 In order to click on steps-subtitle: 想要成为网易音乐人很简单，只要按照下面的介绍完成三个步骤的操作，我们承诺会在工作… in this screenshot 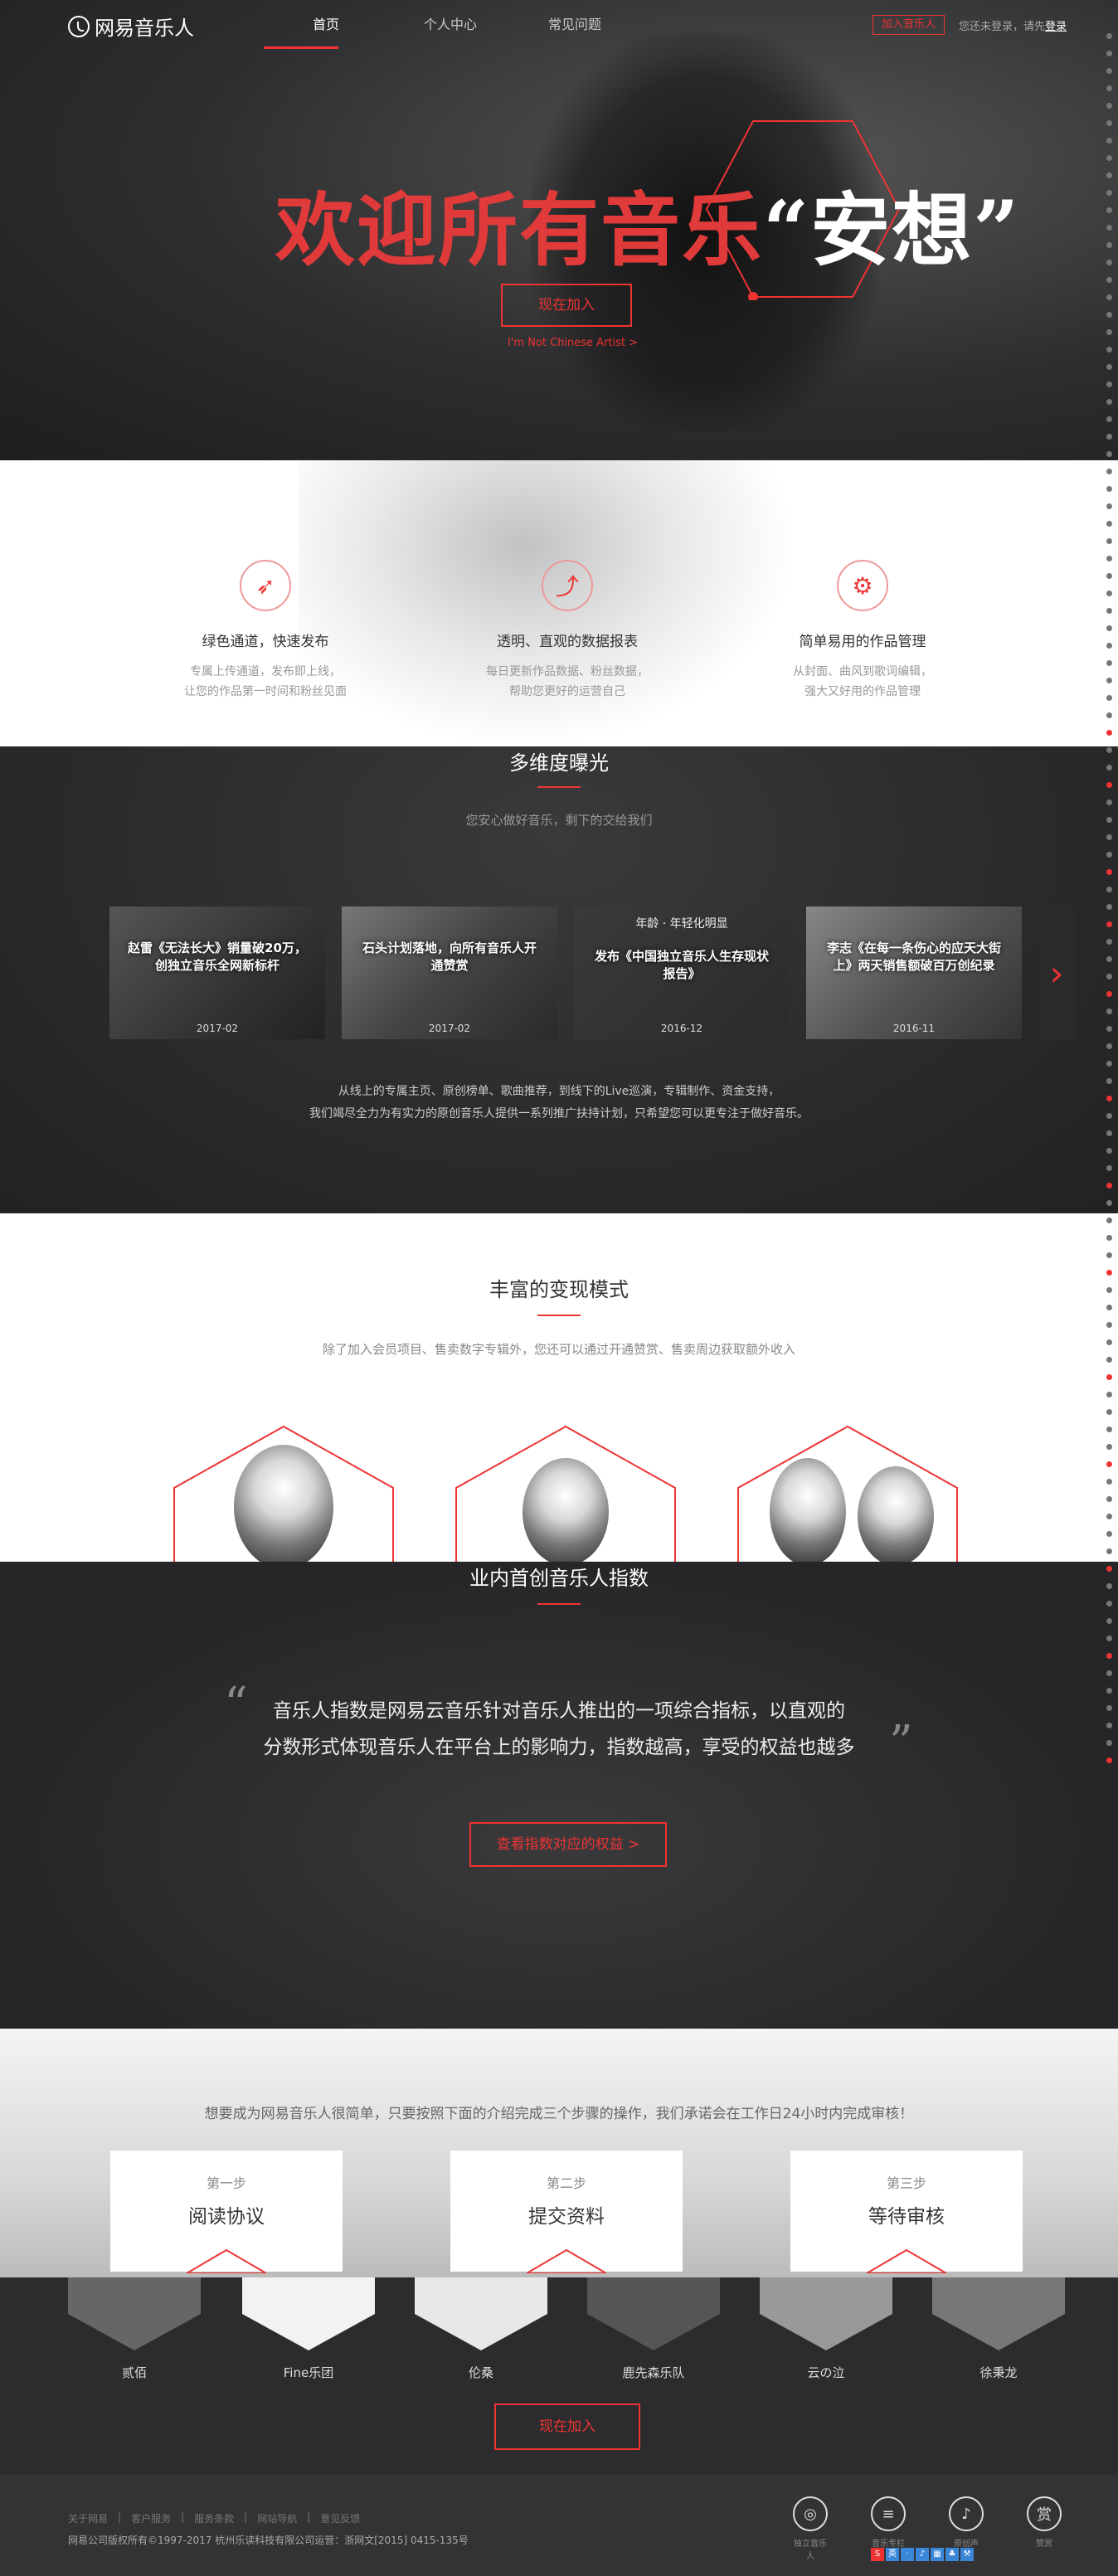, I will do `click(559, 2114)`.